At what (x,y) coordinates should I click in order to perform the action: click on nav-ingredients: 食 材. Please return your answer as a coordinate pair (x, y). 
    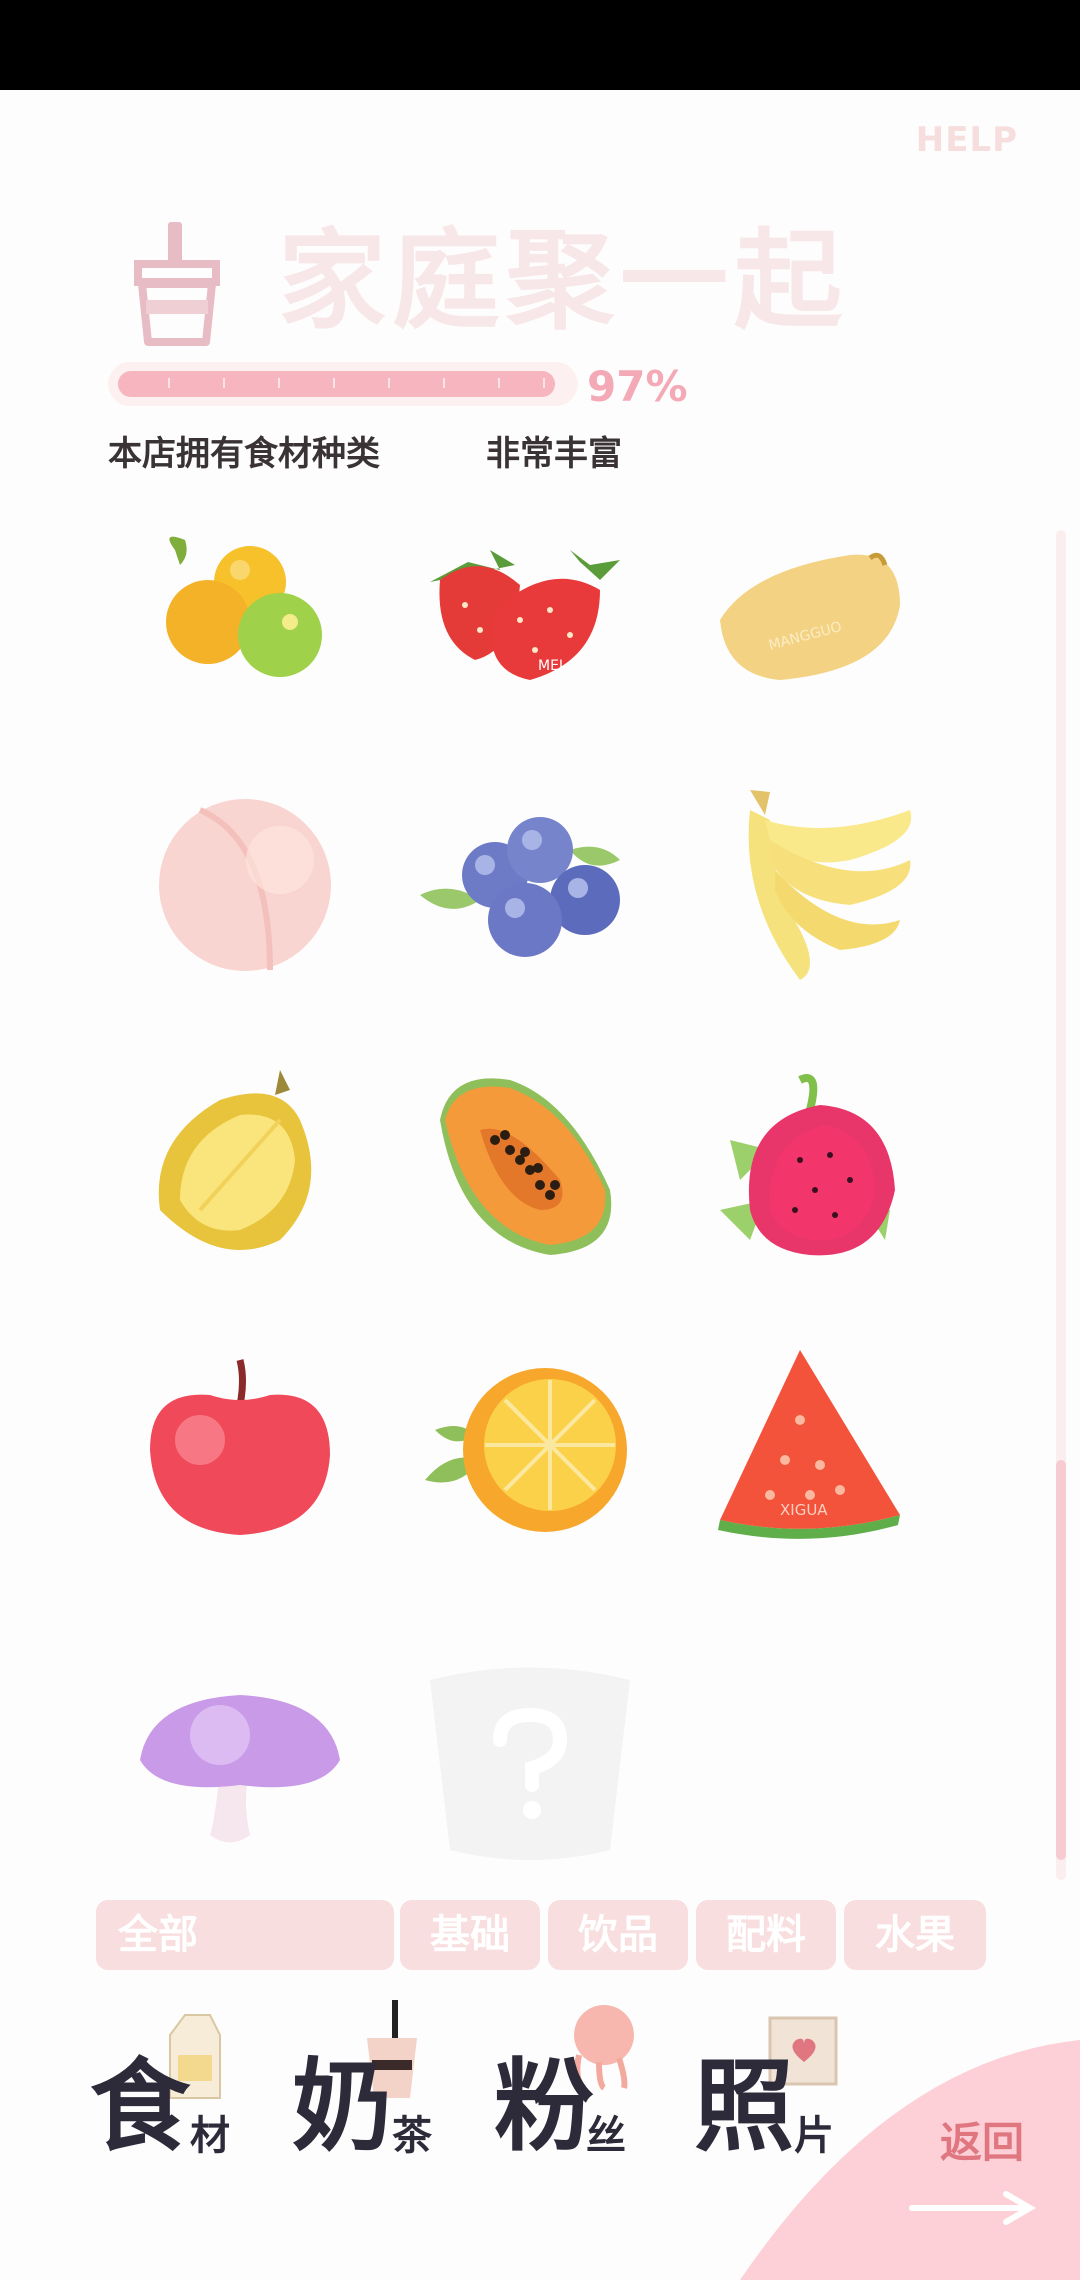
    Looking at the image, I should click on (180, 2085).